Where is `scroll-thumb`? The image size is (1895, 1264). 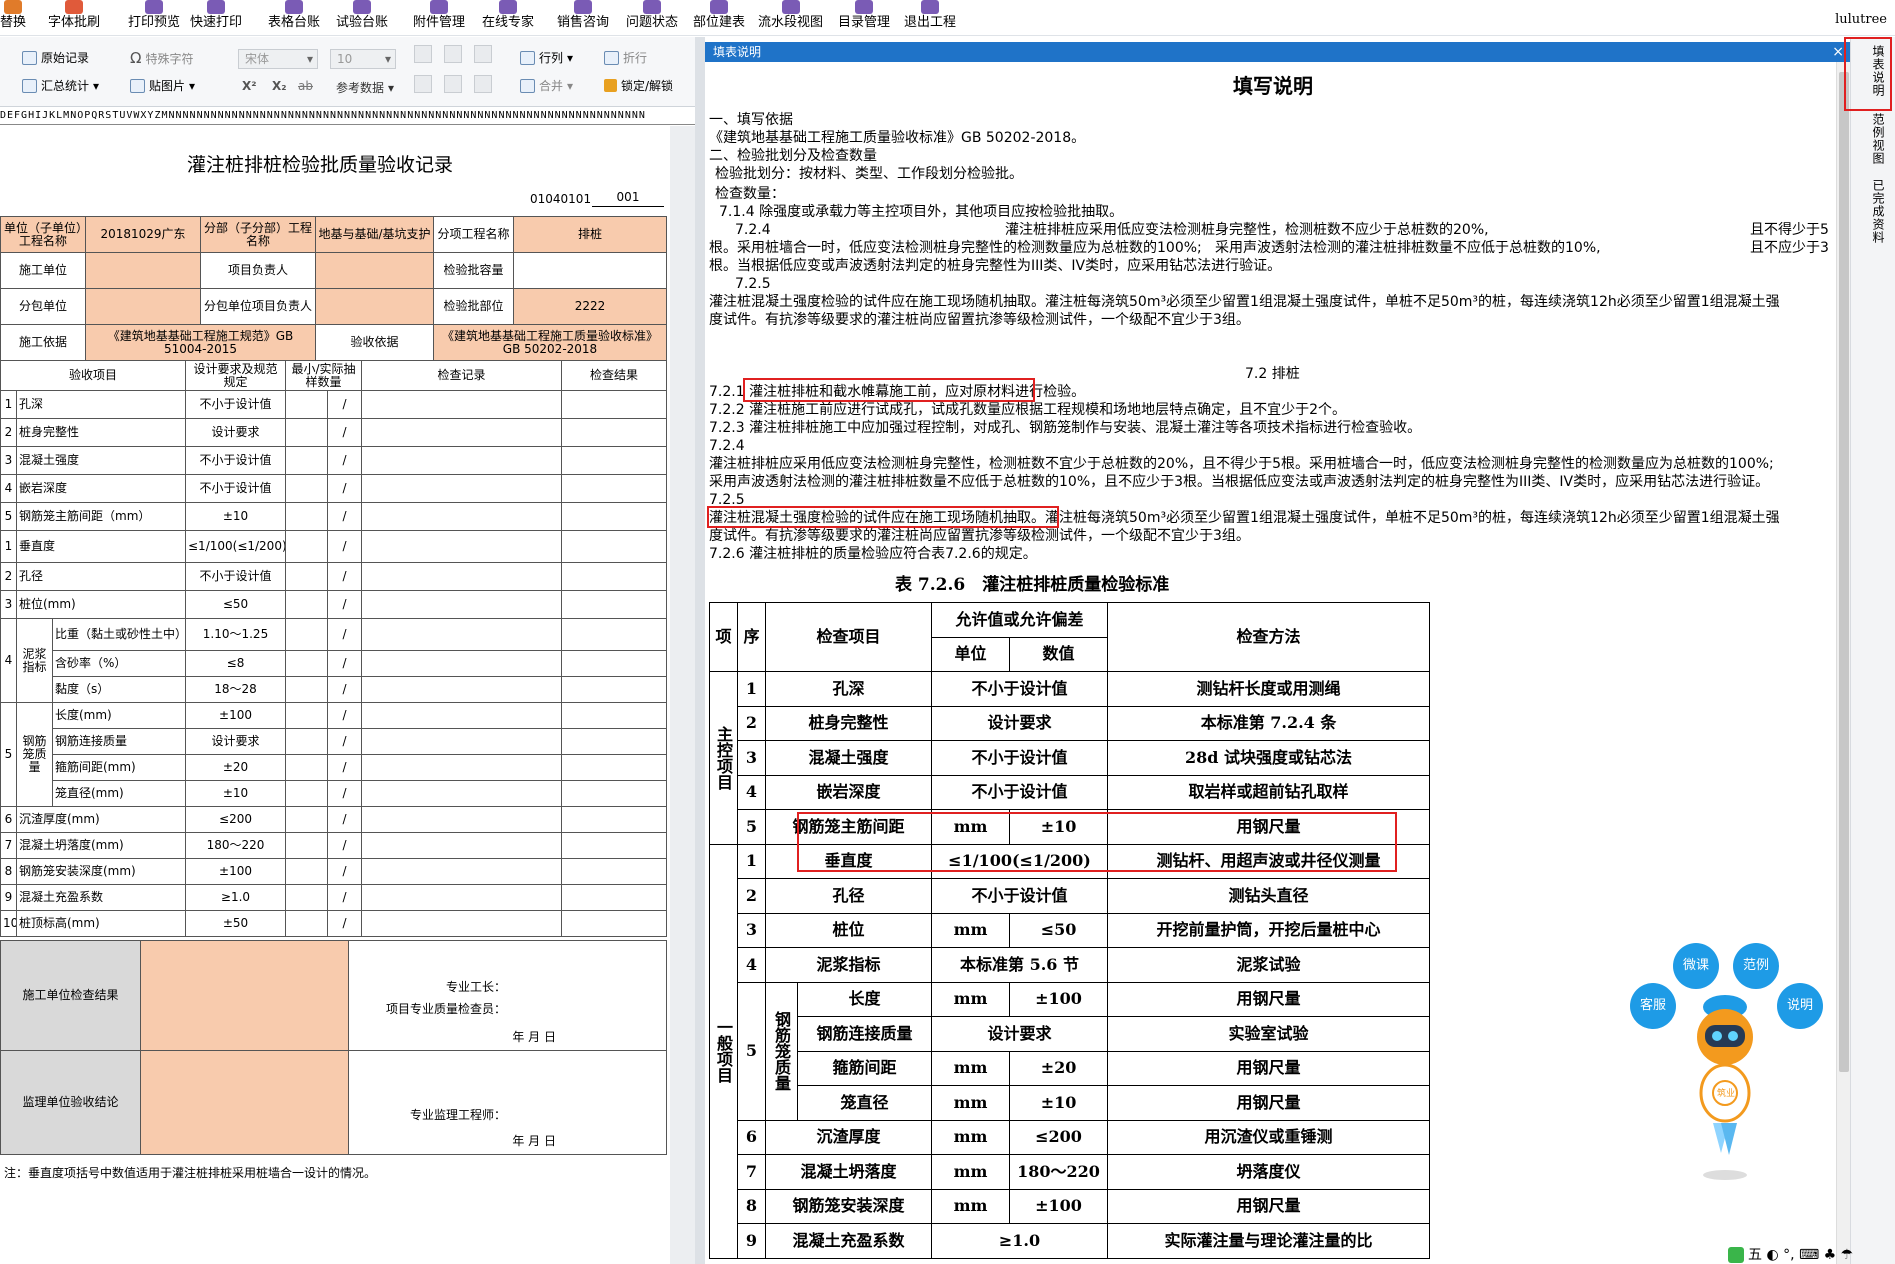
scroll-thumb is located at coordinates (1844, 572).